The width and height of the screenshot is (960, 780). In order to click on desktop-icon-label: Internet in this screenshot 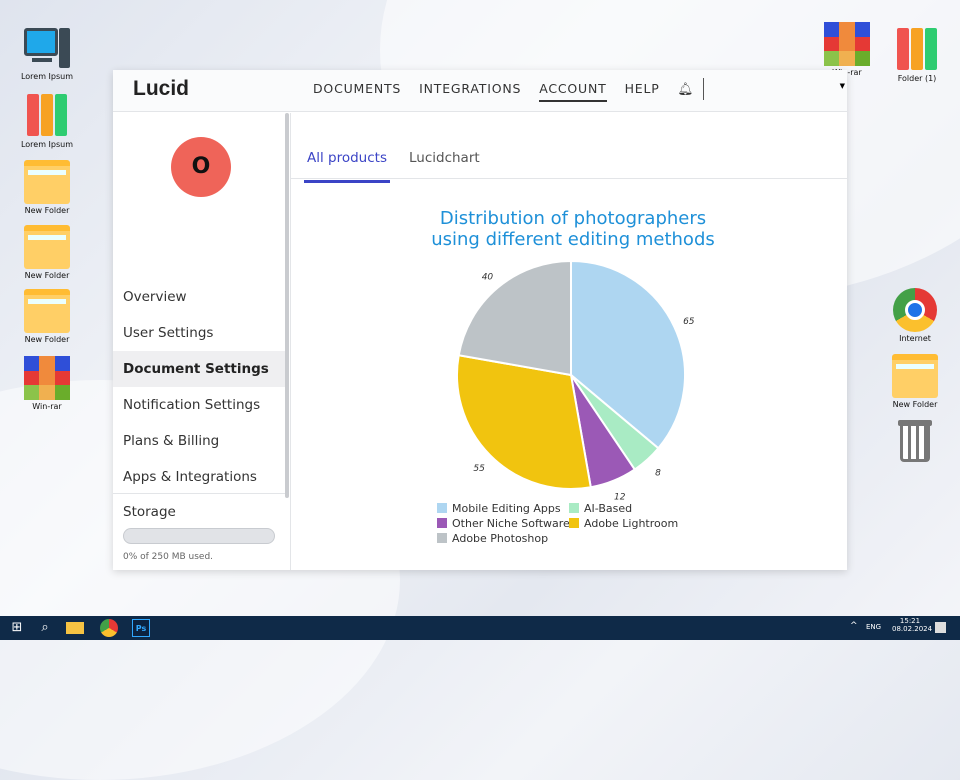, I will do `click(915, 338)`.